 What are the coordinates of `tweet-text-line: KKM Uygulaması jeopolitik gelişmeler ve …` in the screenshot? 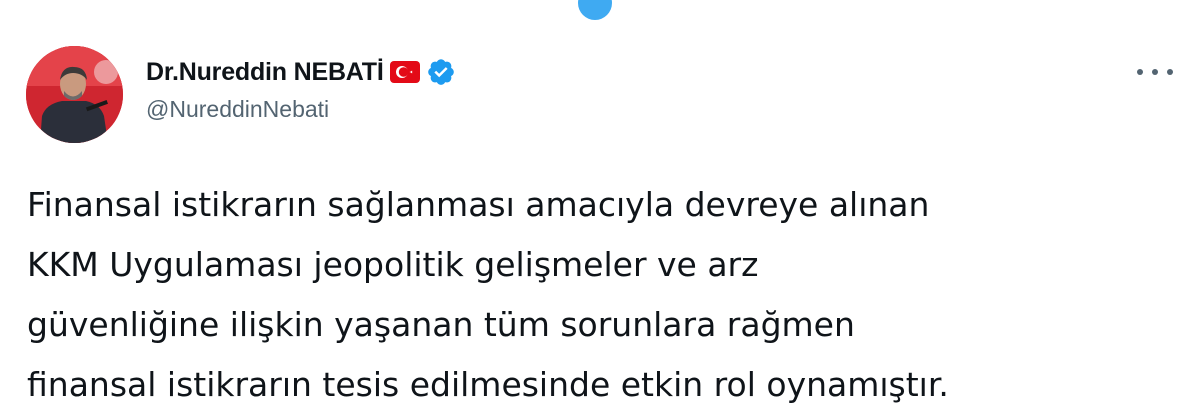 It's located at (393, 264).